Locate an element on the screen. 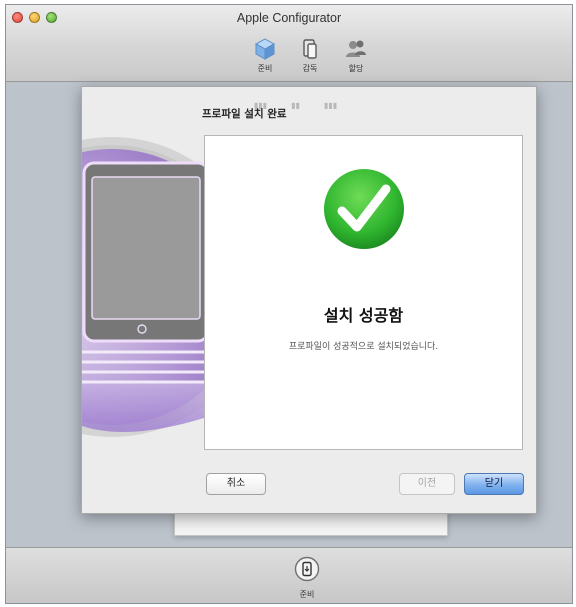 This screenshot has height=607, width=576. success-title: 설치 성공함 is located at coordinates (363, 315).